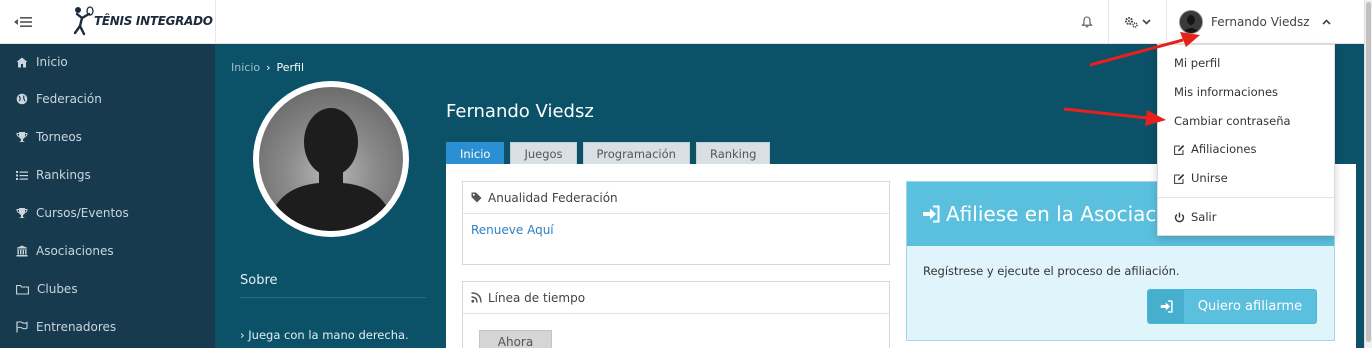 This screenshot has width=1372, height=348. I want to click on tab-ranking: Ranking, so click(733, 153).